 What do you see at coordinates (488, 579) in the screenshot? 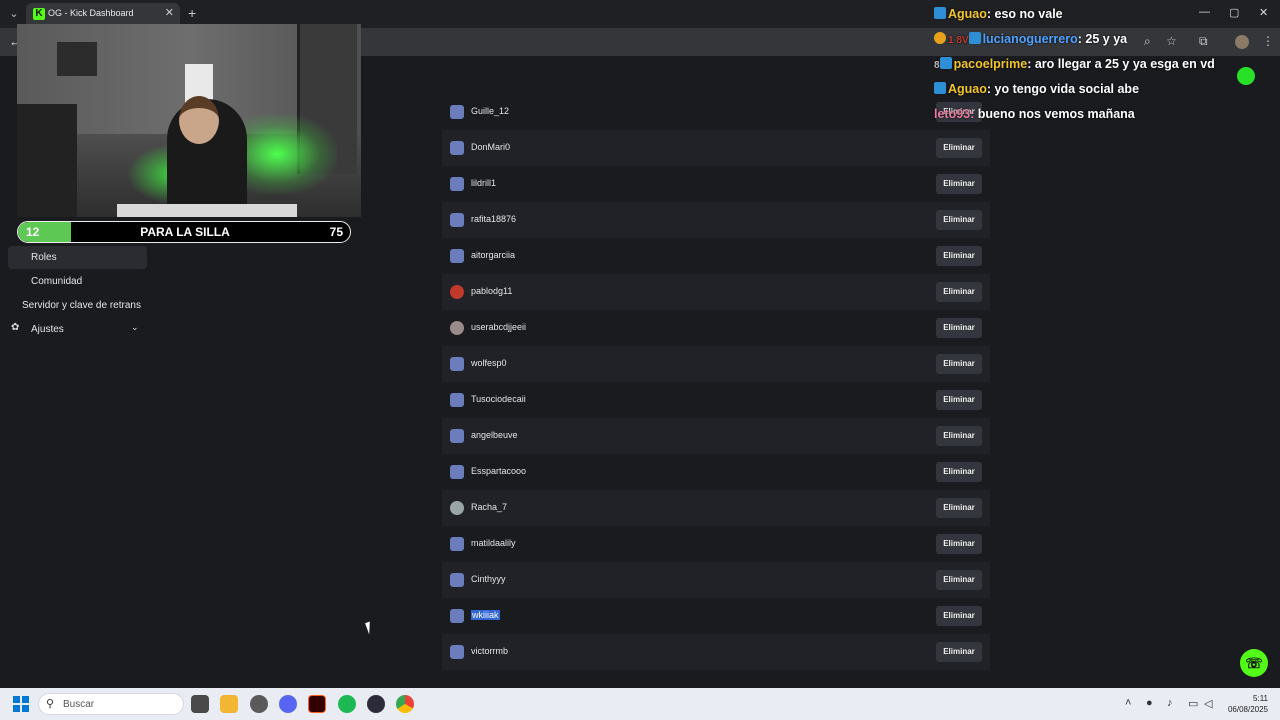
I see `username: Cinthyyy` at bounding box center [488, 579].